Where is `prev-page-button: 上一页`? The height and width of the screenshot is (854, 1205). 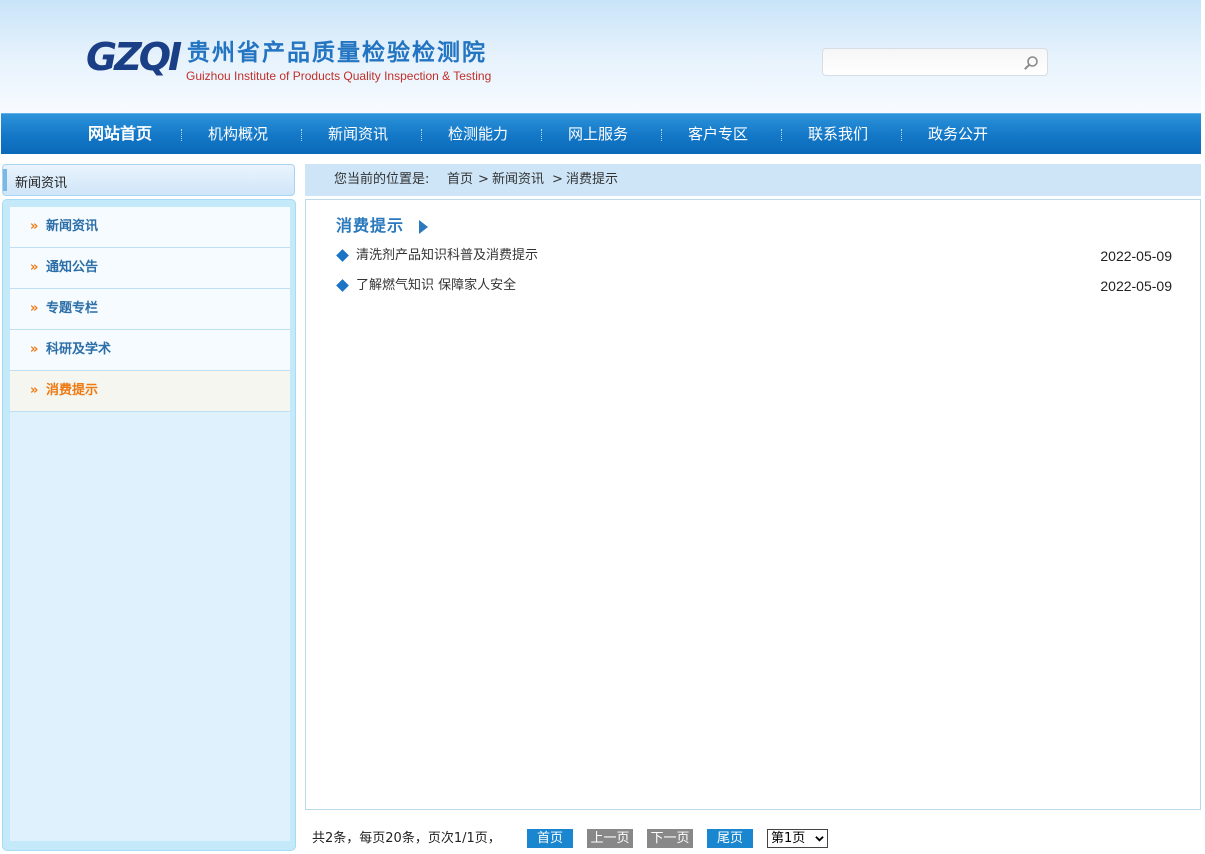 prev-page-button: 上一页 is located at coordinates (610, 838).